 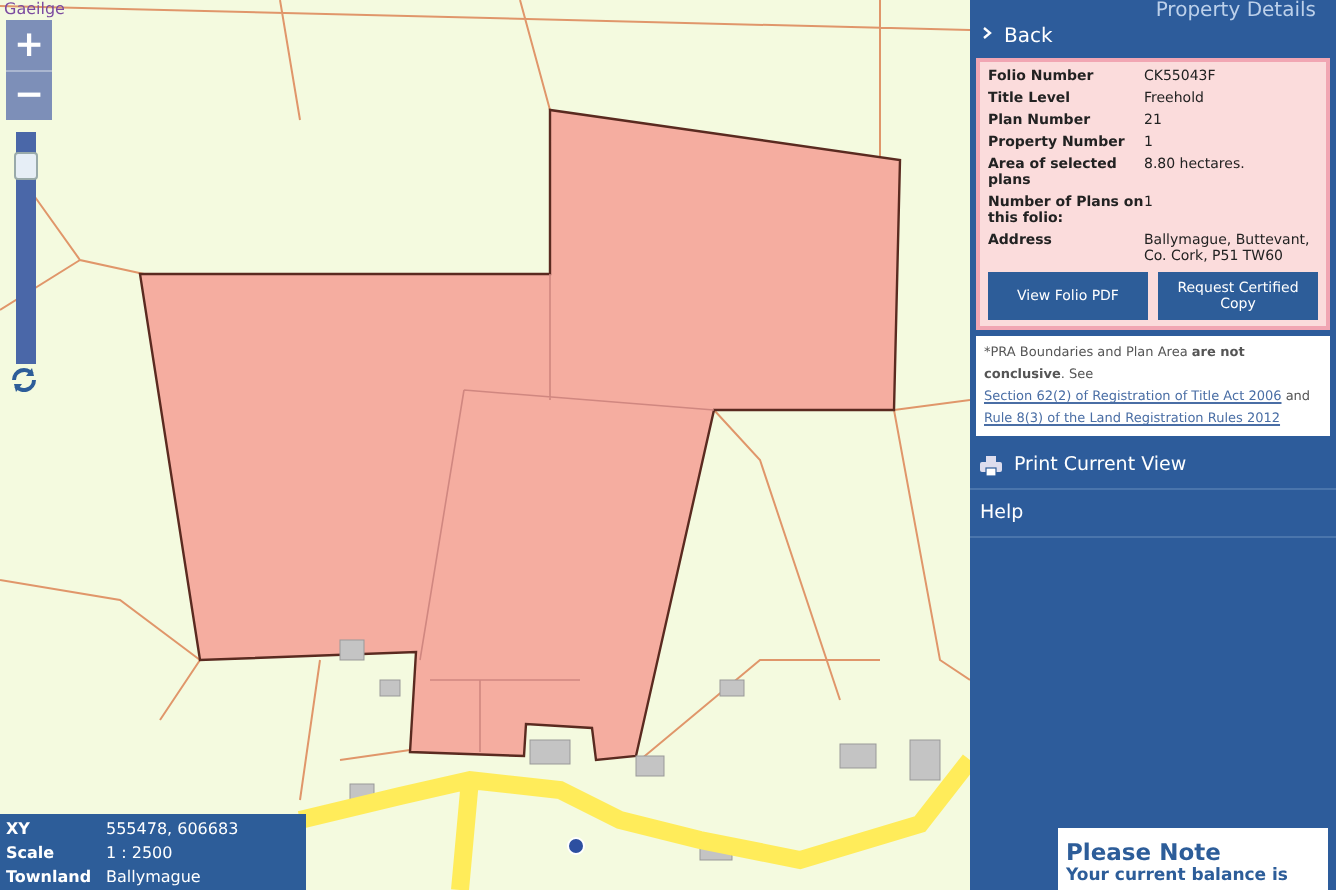 What do you see at coordinates (576, 846) in the screenshot?
I see `location-marker-icon` at bounding box center [576, 846].